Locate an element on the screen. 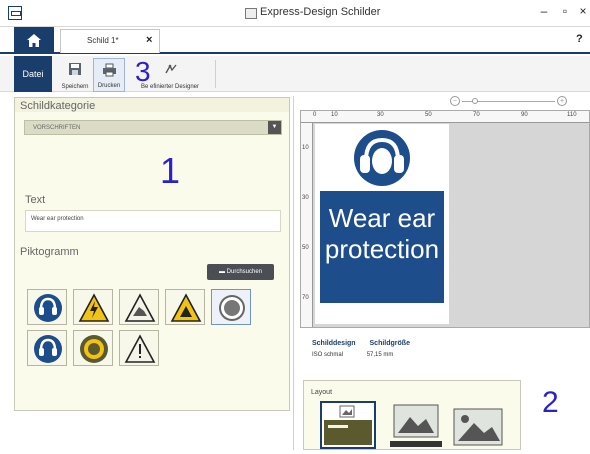  ruler-top: 0 10 30 50 70 90 110 is located at coordinates (445, 117).